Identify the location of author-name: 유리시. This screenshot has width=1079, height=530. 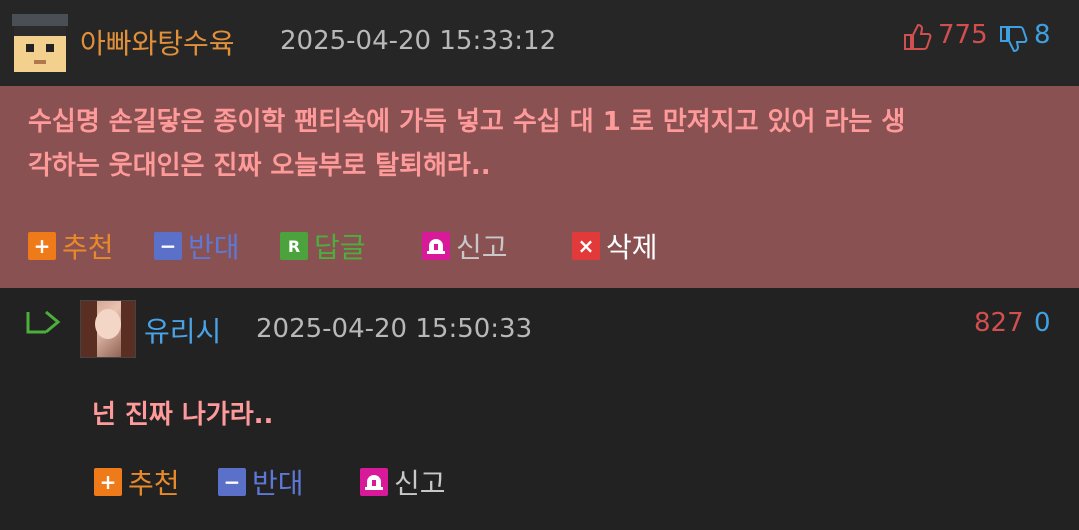
(182, 330).